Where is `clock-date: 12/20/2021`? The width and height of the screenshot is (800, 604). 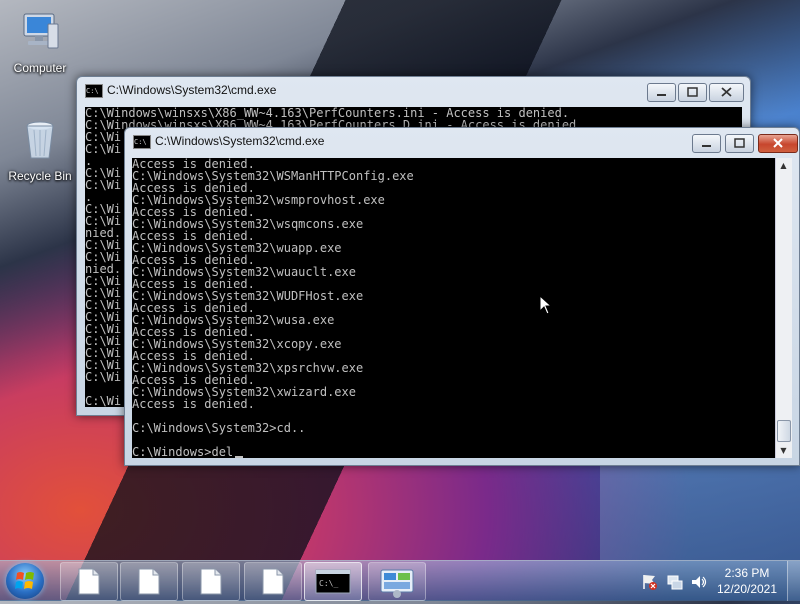
clock-date: 12/20/2021 is located at coordinates (747, 589).